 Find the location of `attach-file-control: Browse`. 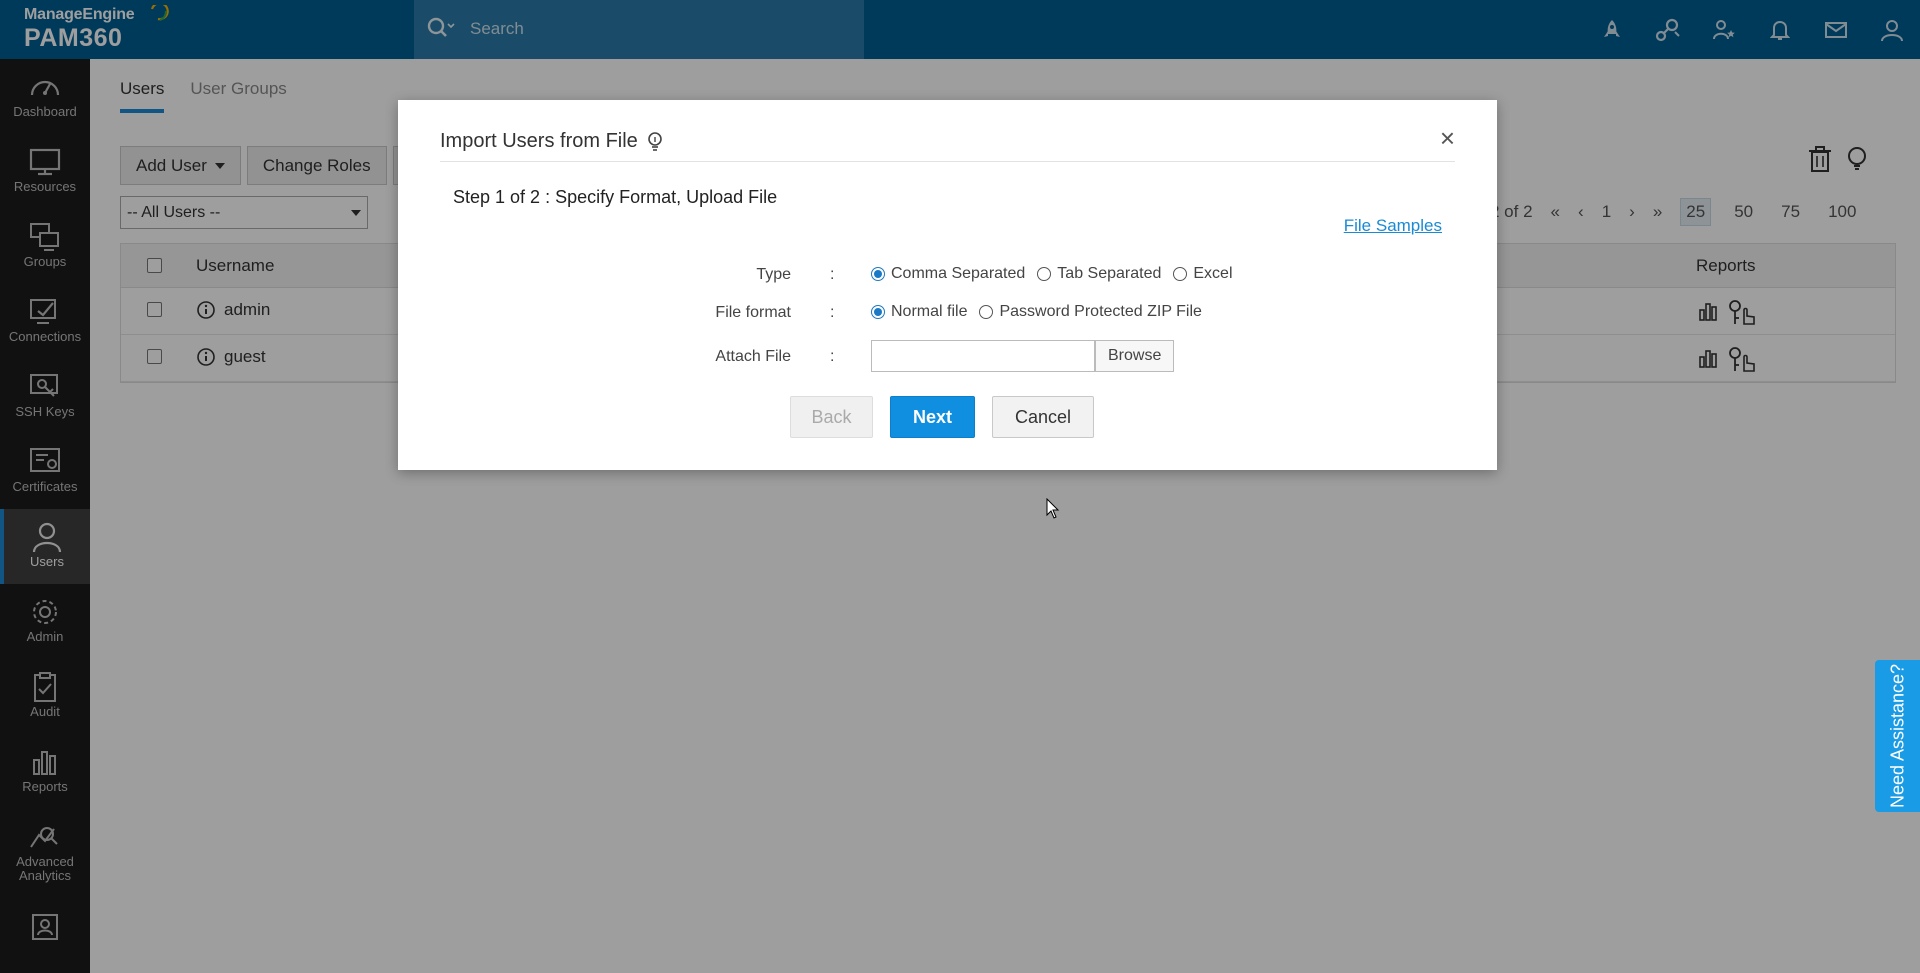

attach-file-control: Browse is located at coordinates (1023, 356).